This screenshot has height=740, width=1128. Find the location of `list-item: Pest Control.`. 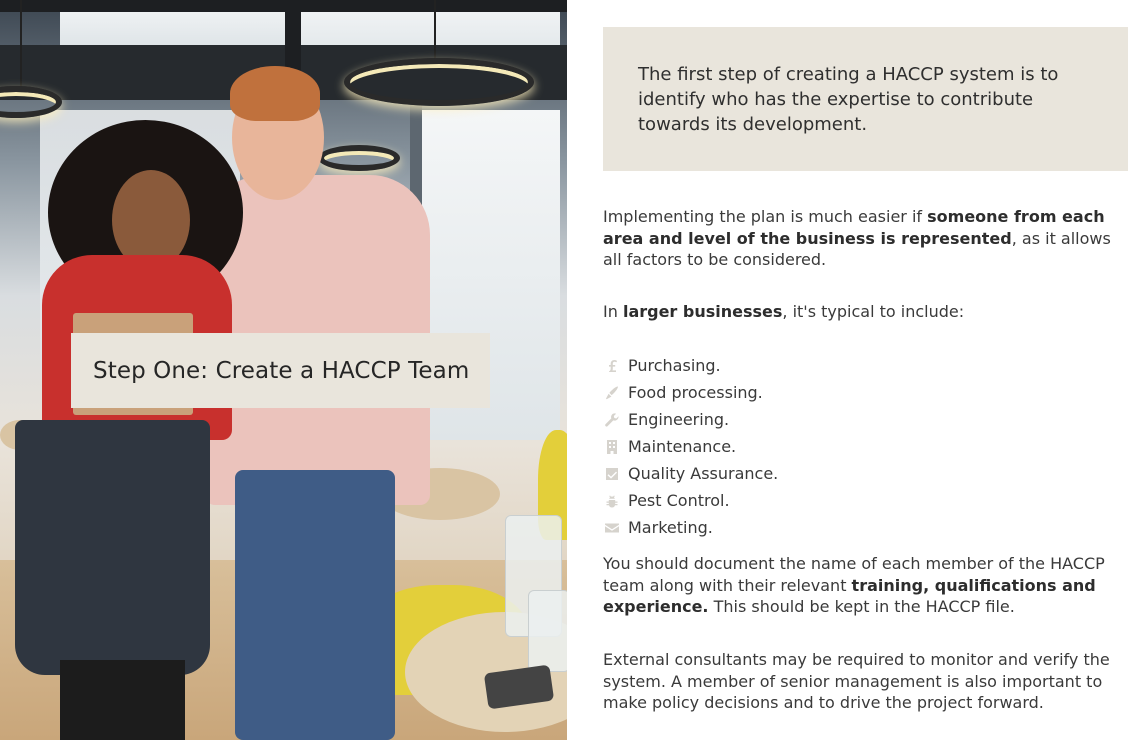

list-item: Pest Control. is located at coordinates (690, 500).